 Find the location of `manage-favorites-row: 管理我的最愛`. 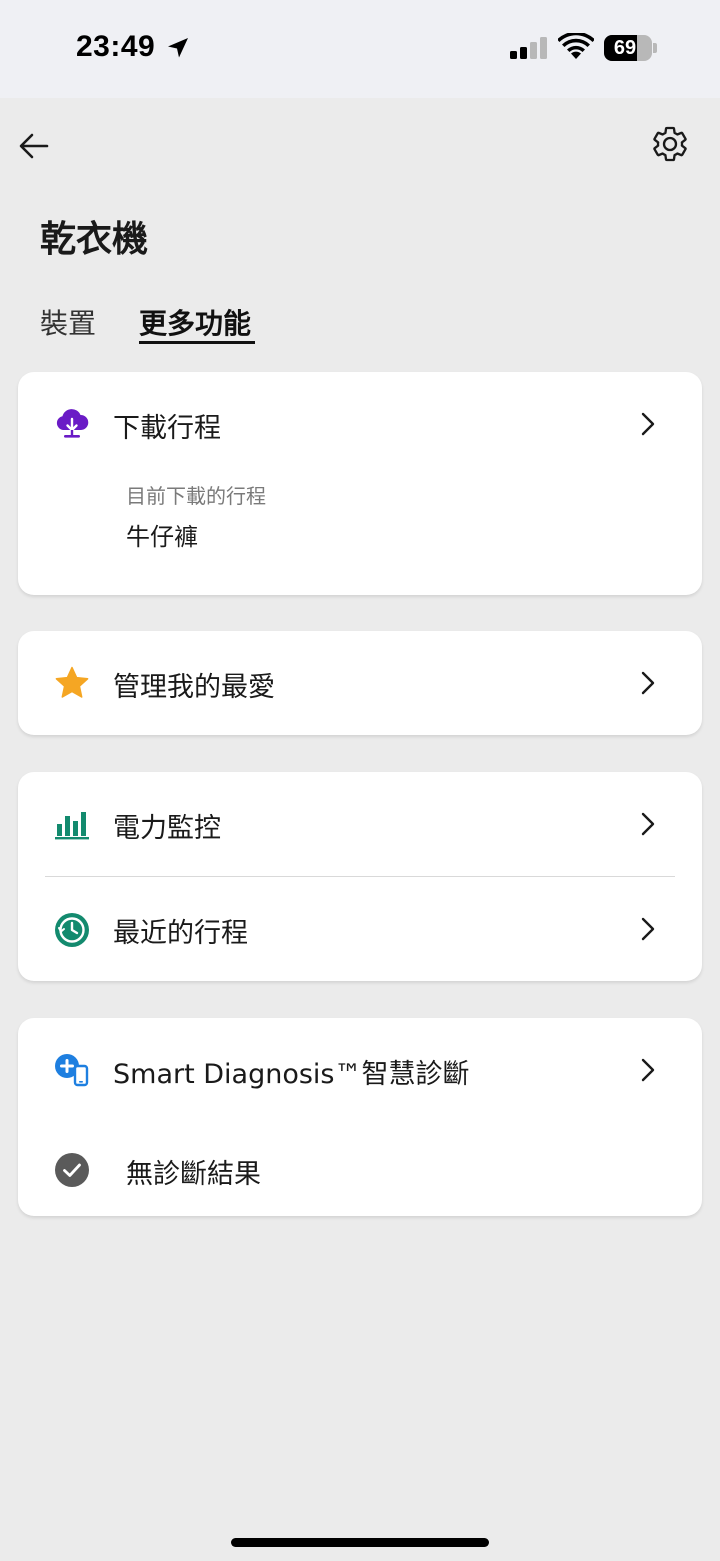

manage-favorites-row: 管理我的最愛 is located at coordinates (360, 683).